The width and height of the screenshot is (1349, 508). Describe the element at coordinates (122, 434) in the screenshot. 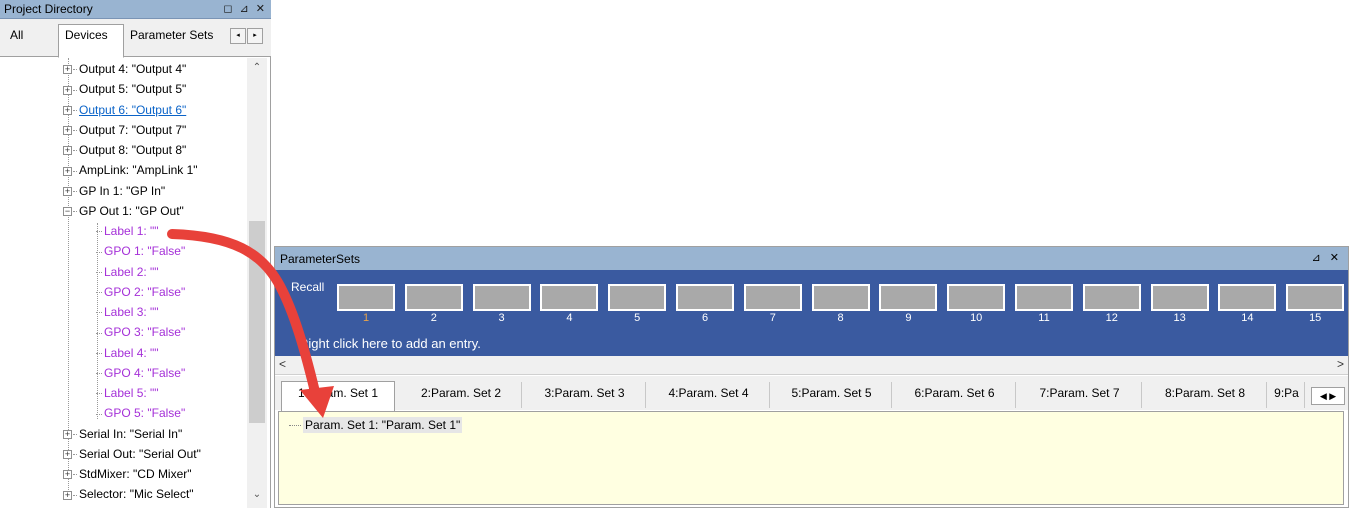

I see `tree-item: + Serial In: "Serial In"` at that location.